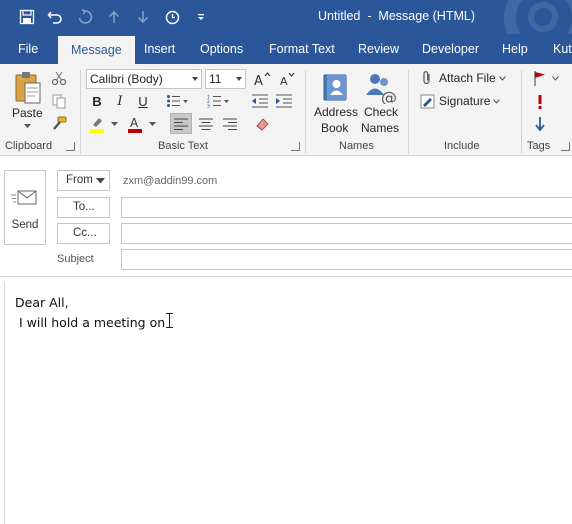 This screenshot has height=524, width=572. What do you see at coordinates (346, 259) in the screenshot?
I see `subject-field` at bounding box center [346, 259].